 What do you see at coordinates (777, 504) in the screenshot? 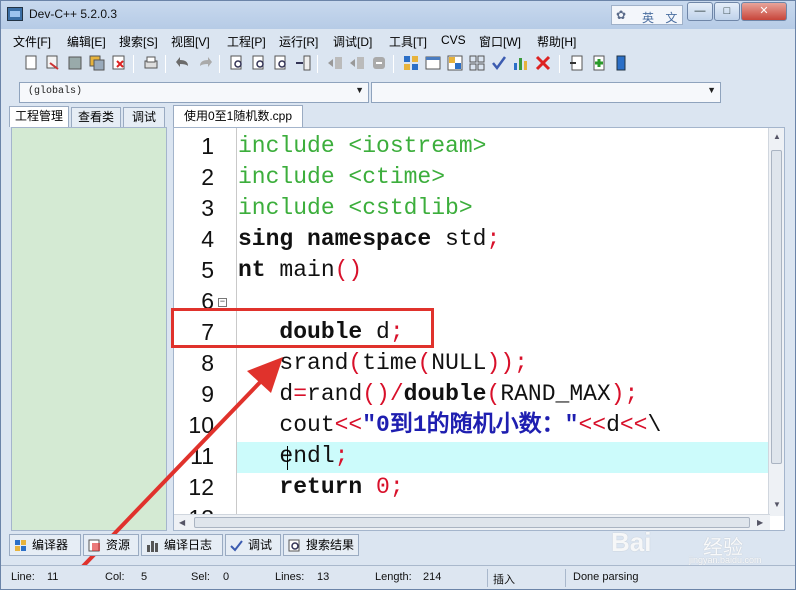
I see `scroll-down-icon: ▼` at bounding box center [777, 504].